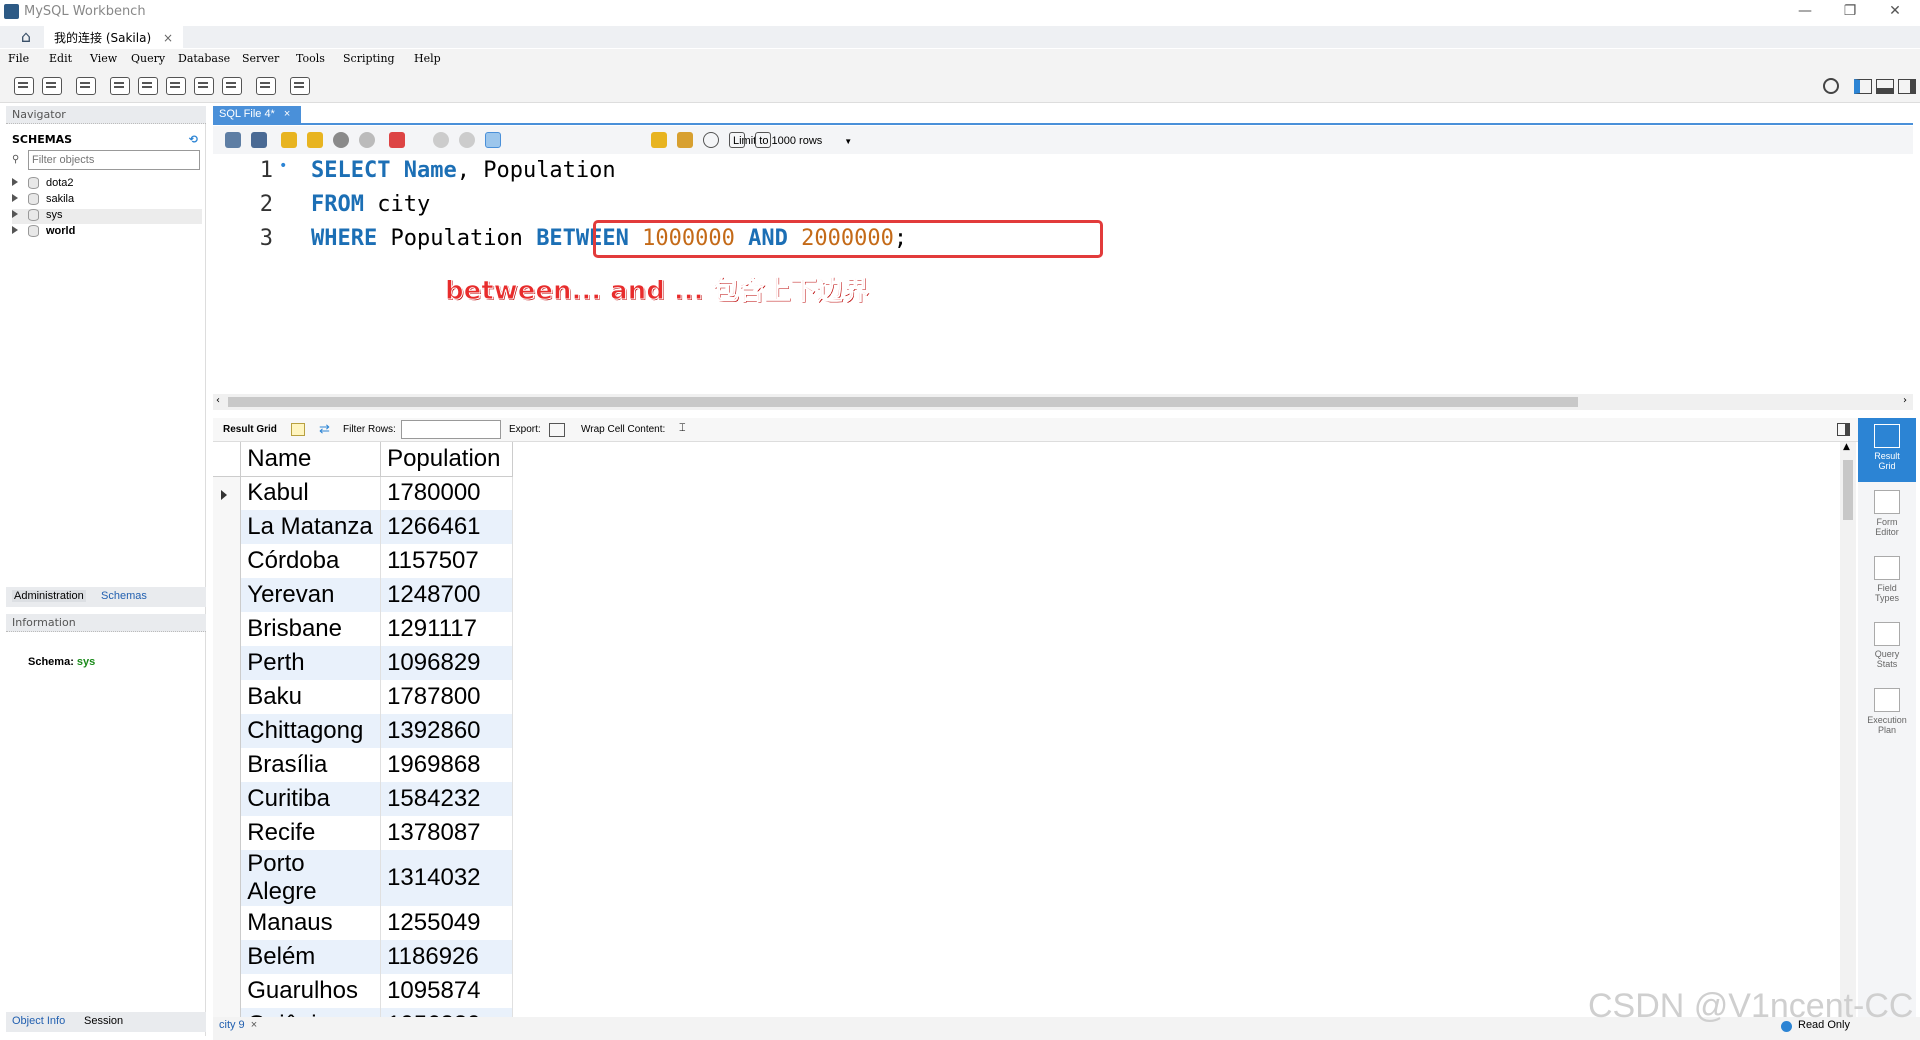 This screenshot has height=1040, width=1920. I want to click on cell-population: 1378087, so click(446, 833).